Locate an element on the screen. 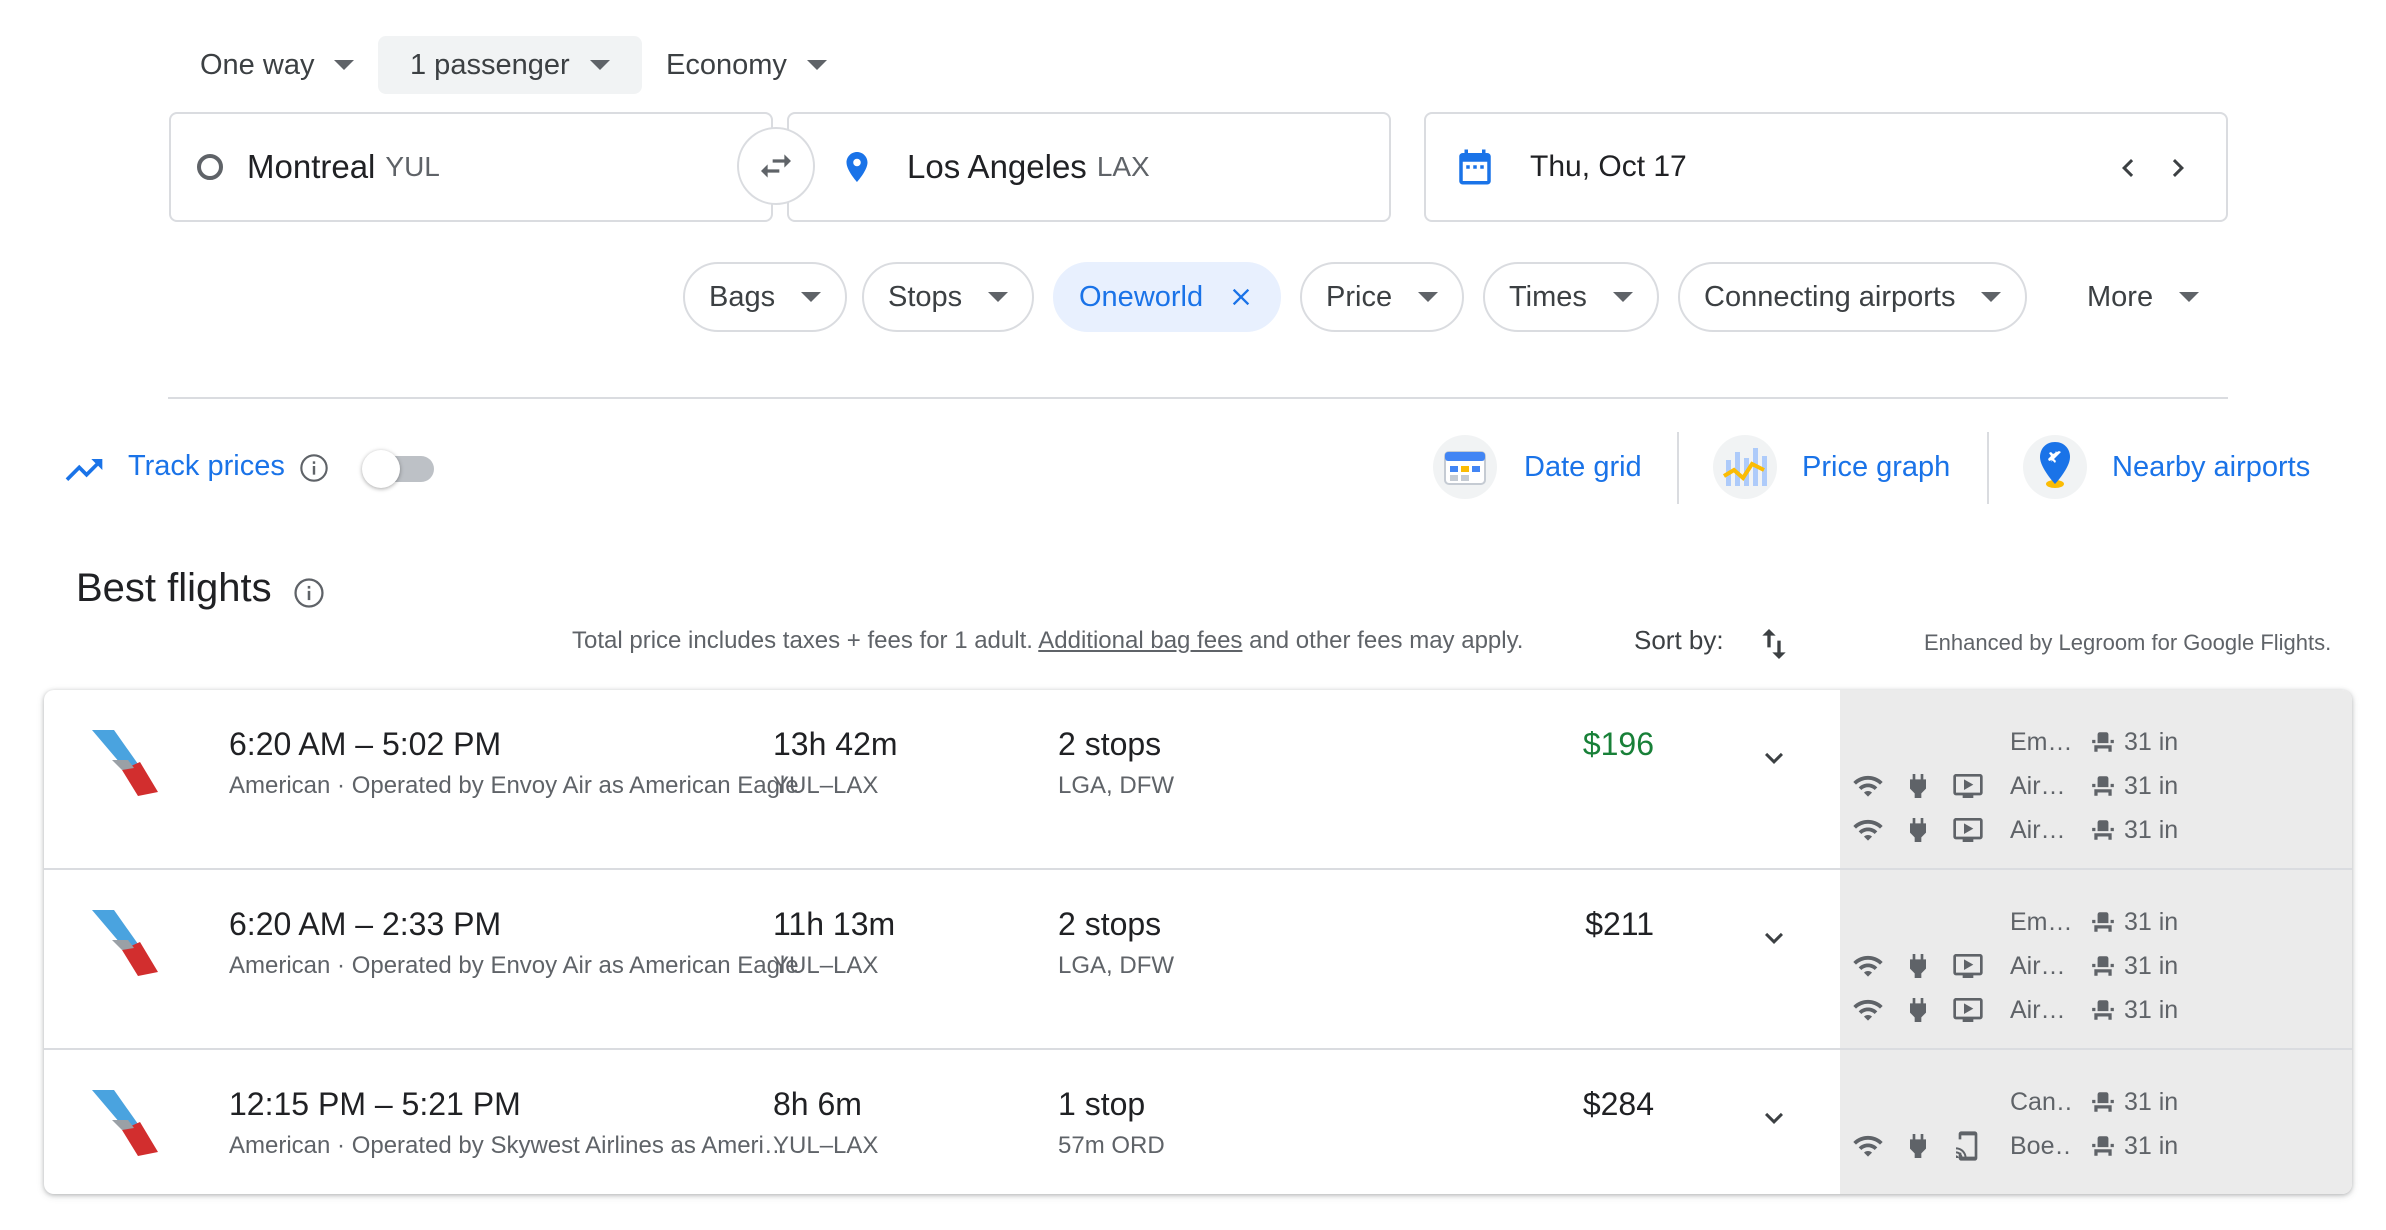 The image size is (2386, 1230). flight-times: 6:20 AM – 5:02 PM is located at coordinates (365, 744).